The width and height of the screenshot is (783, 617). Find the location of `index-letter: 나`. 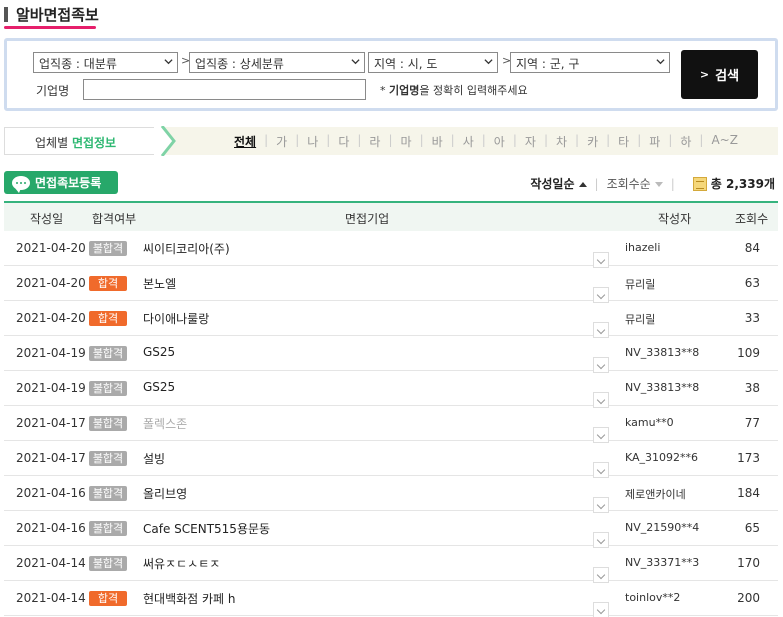

index-letter: 나 is located at coordinates (312, 141).